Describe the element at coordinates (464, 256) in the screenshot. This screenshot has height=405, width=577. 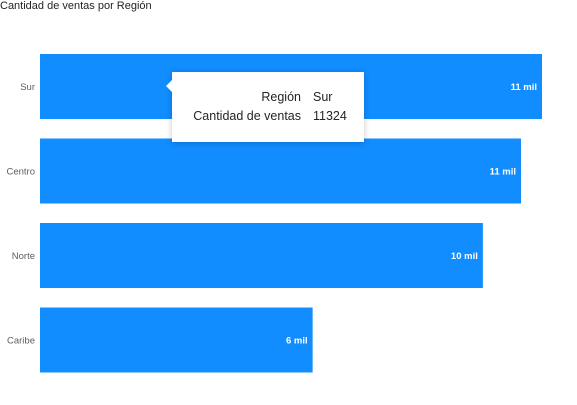
I see `data-label: 10 mil` at that location.